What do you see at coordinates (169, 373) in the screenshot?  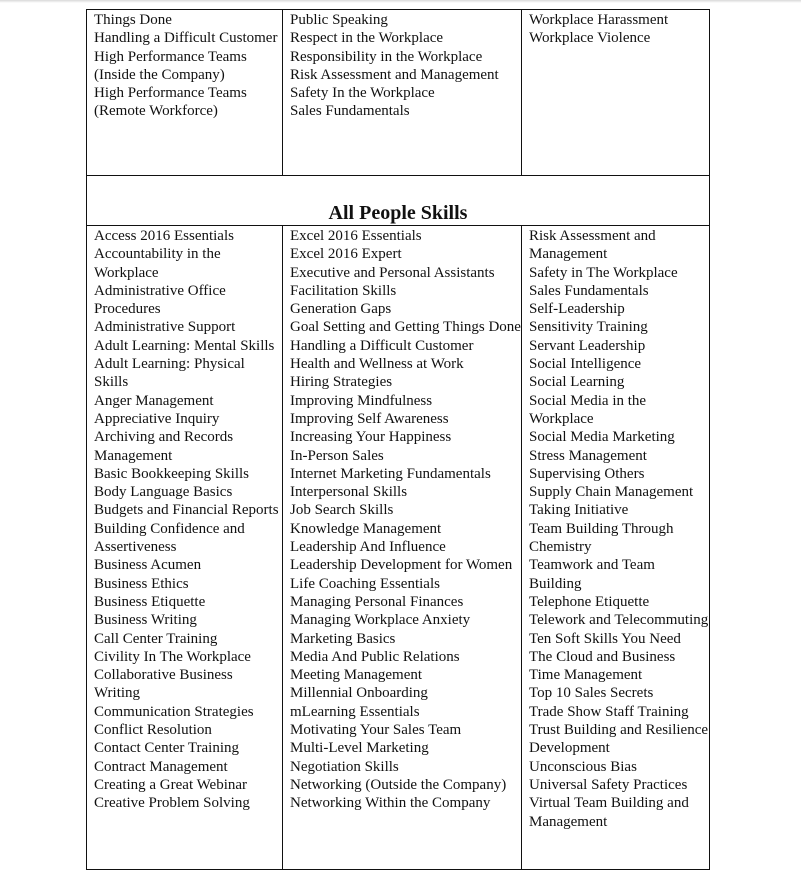 I see `course-item: Adult Learning: Physical Skills` at bounding box center [169, 373].